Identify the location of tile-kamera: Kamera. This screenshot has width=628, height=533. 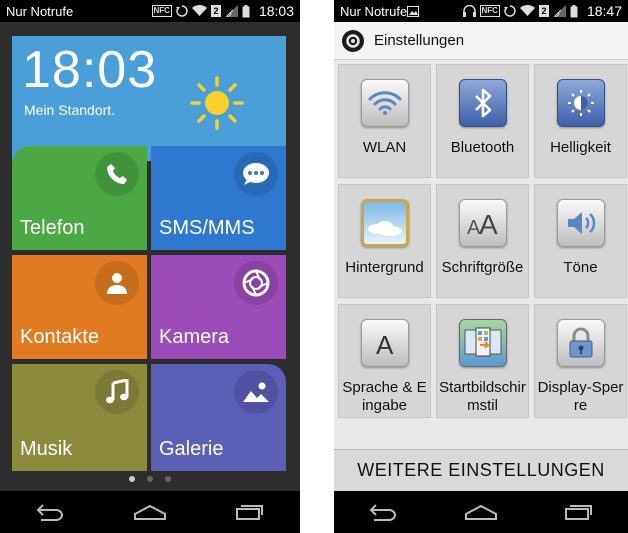
(218, 307).